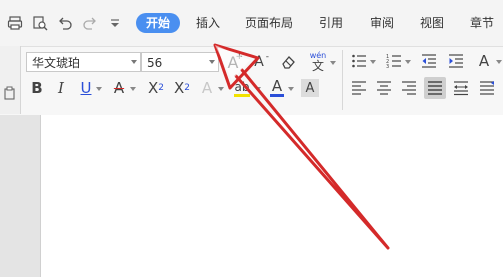 The width and height of the screenshot is (503, 277). What do you see at coordinates (484, 61) in the screenshot?
I see `more-text-button: A` at bounding box center [484, 61].